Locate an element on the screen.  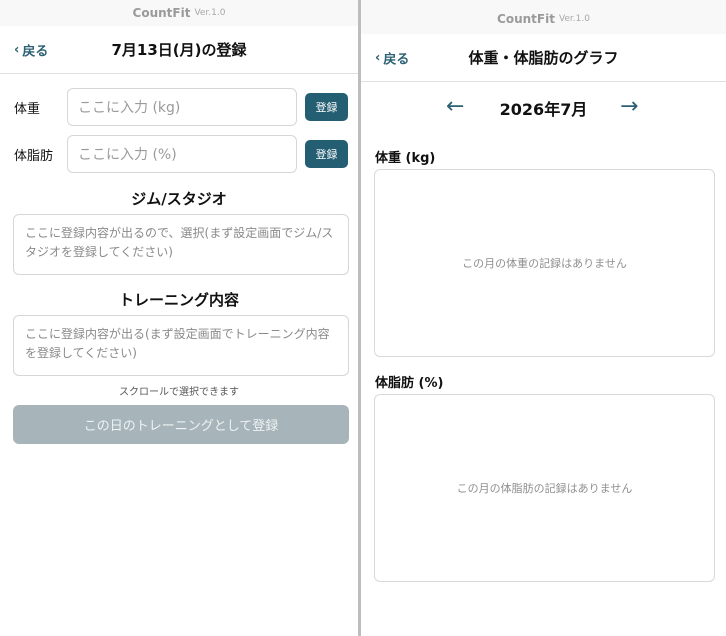
bodyfat-empty-message: この月の体脂肪の記録はありません is located at coordinates (544, 488).